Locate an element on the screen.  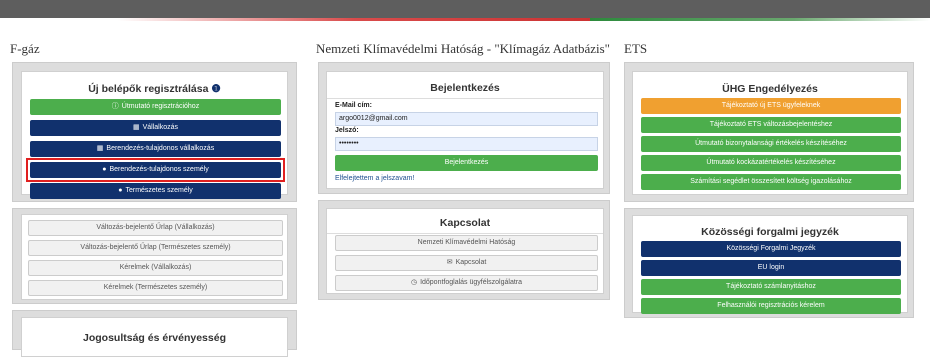
info-icon: ❶ is located at coordinates (216, 89).